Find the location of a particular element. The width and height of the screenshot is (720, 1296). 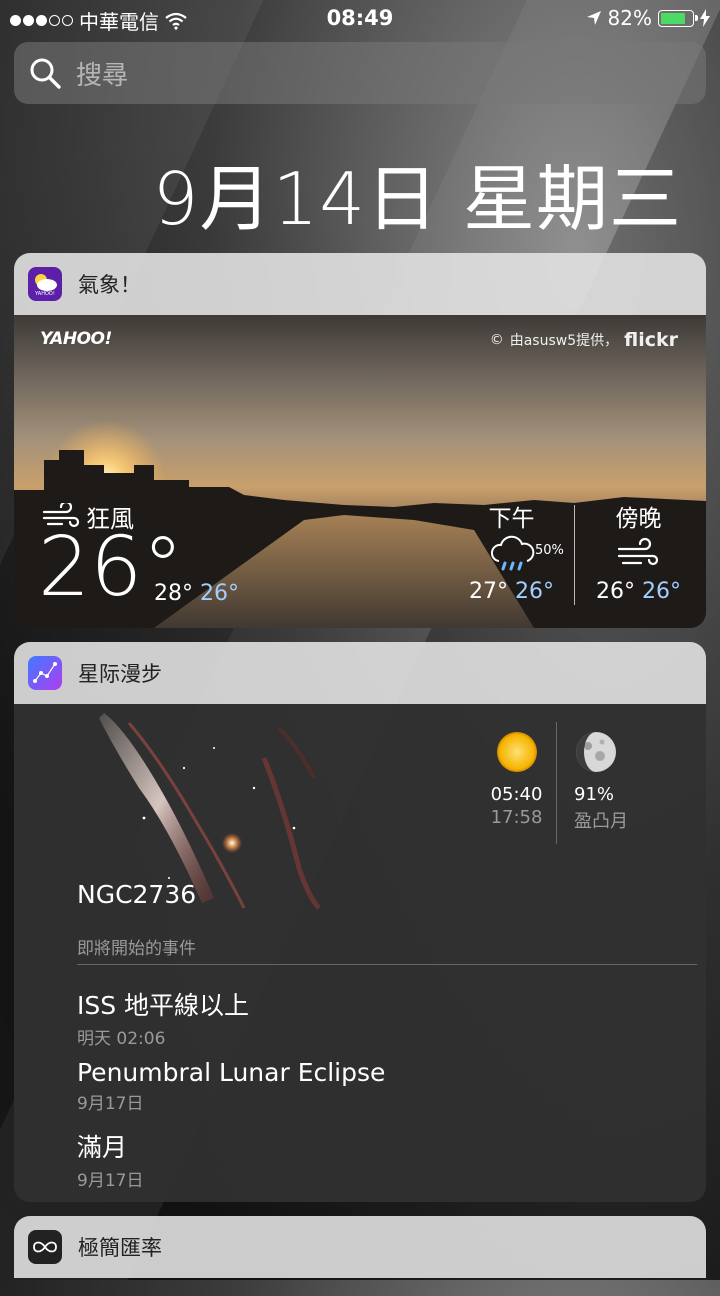

status-right: 82% is located at coordinates (648, 18).